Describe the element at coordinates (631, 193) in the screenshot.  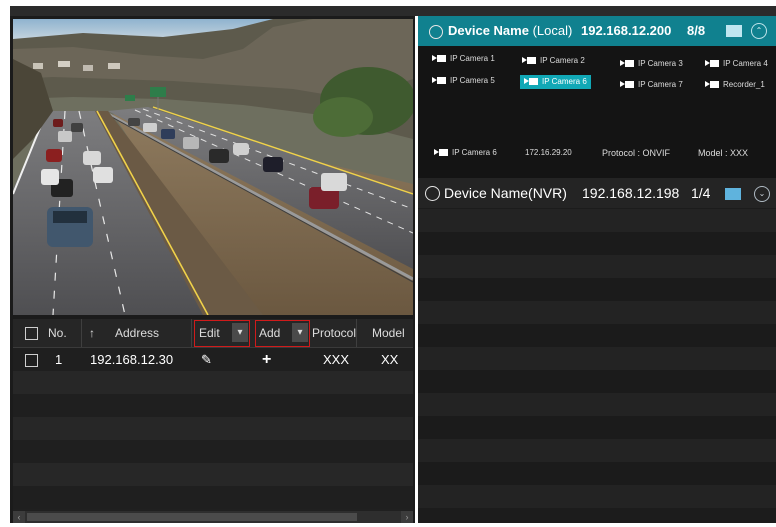
I see `device-ip: 192.168.12.198` at that location.